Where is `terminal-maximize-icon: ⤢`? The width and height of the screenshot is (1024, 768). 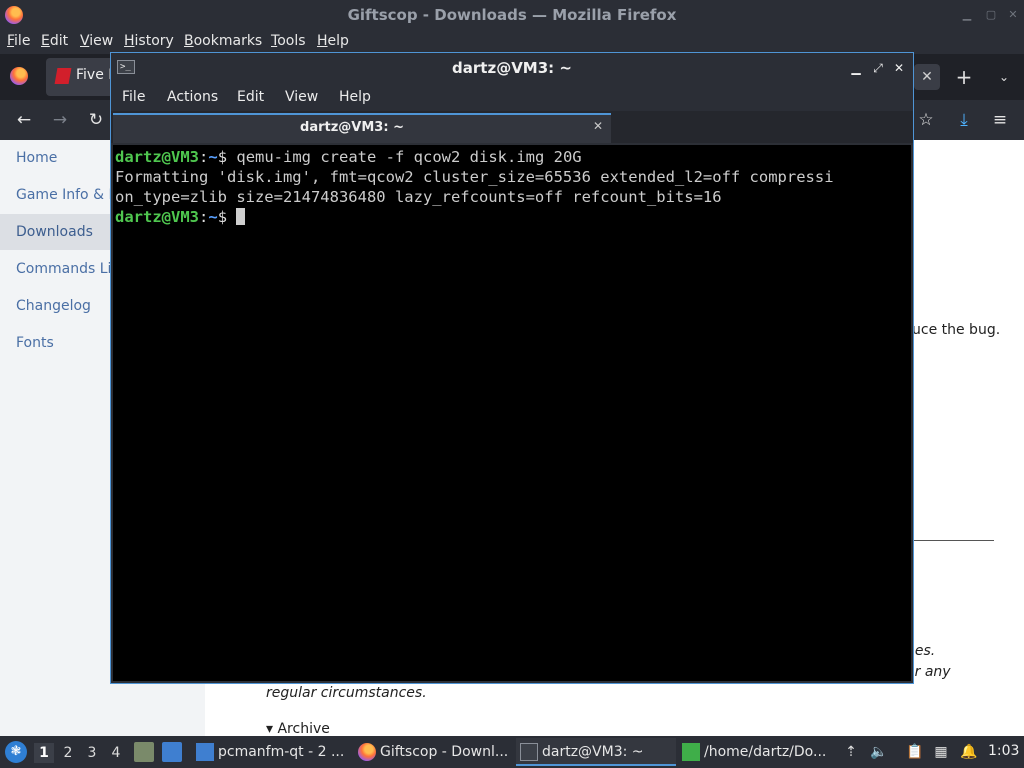
terminal-maximize-icon: ⤢ is located at coordinates (878, 68).